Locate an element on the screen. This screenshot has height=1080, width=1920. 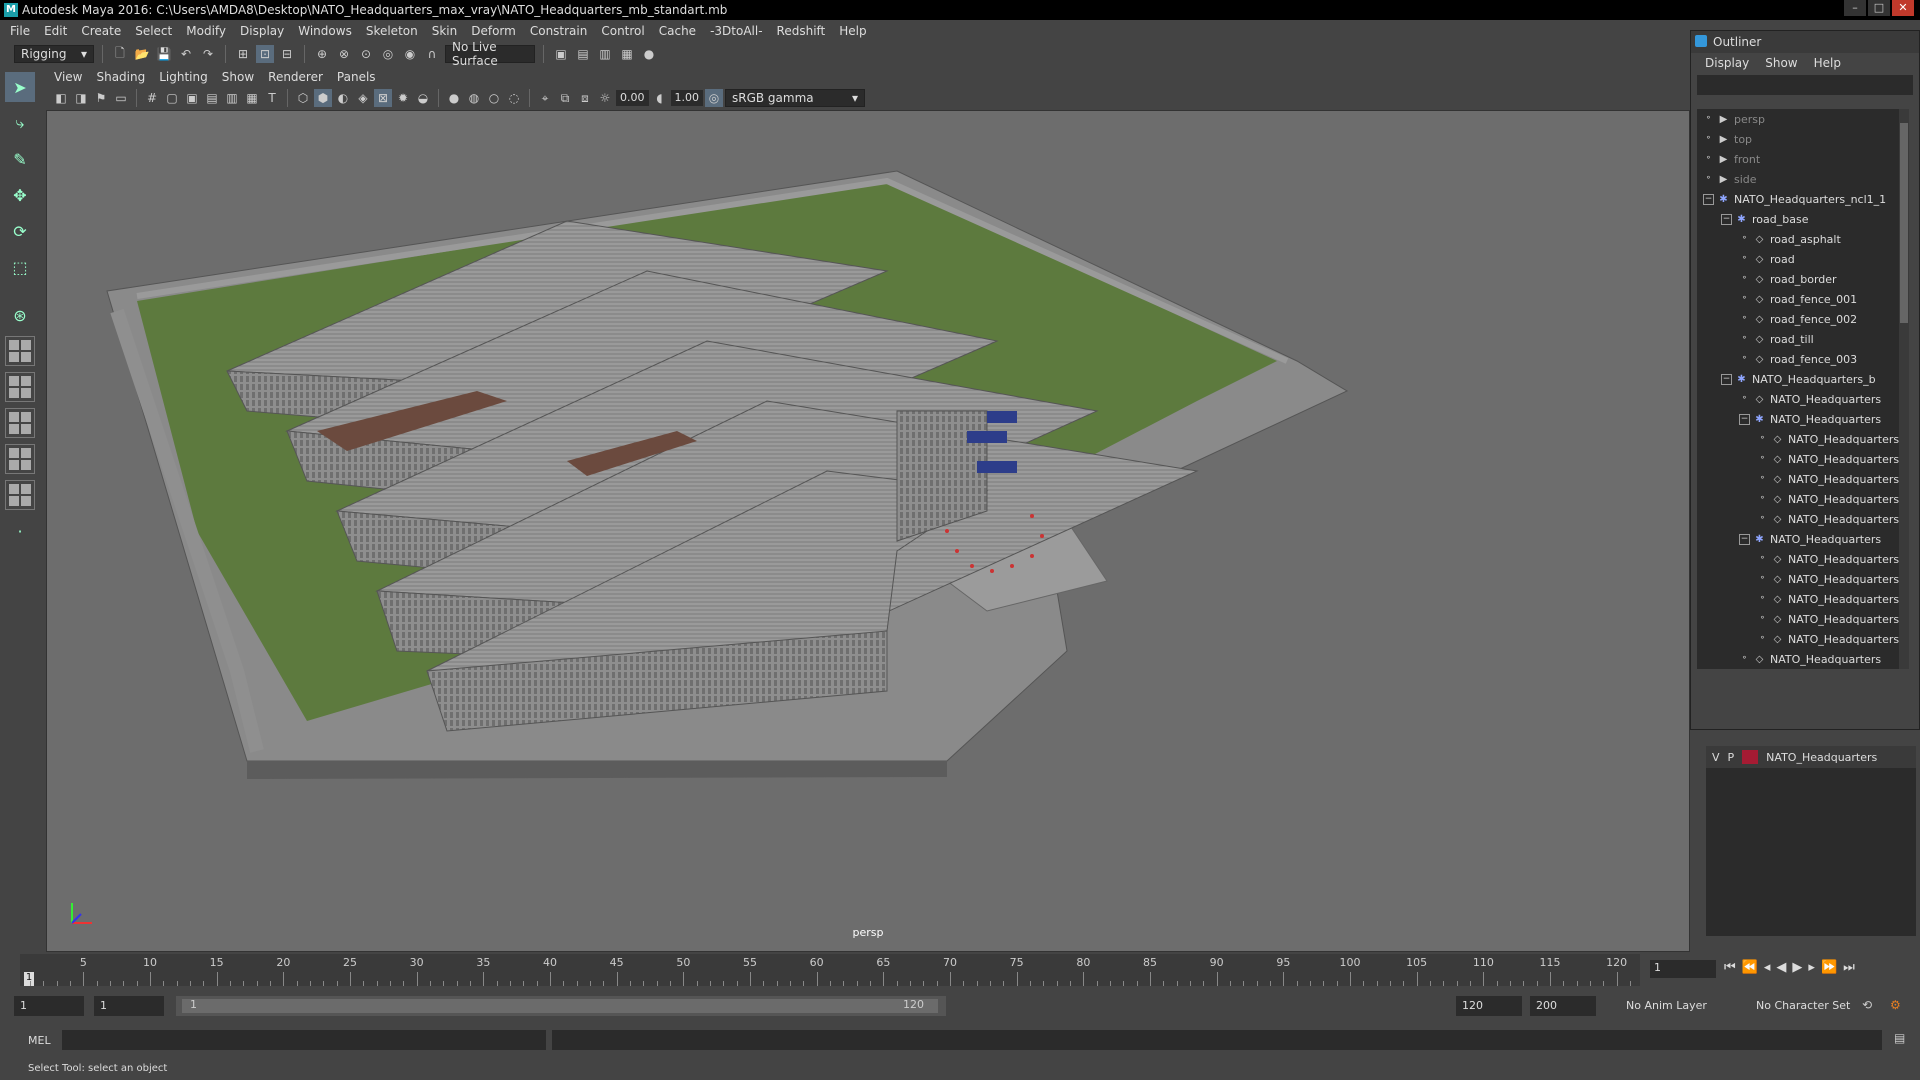
select-tool-icon: ➤ is located at coordinates (20, 87).